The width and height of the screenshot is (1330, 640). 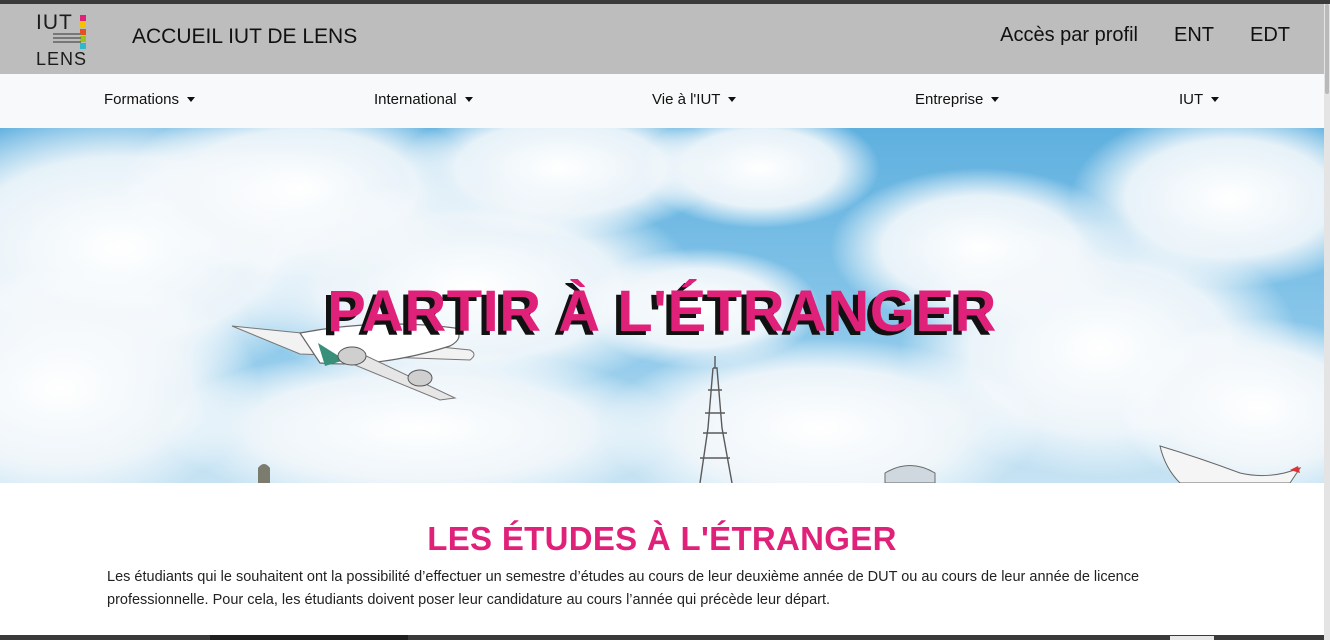 I want to click on taskbar-indicator, so click(x=1192, y=638).